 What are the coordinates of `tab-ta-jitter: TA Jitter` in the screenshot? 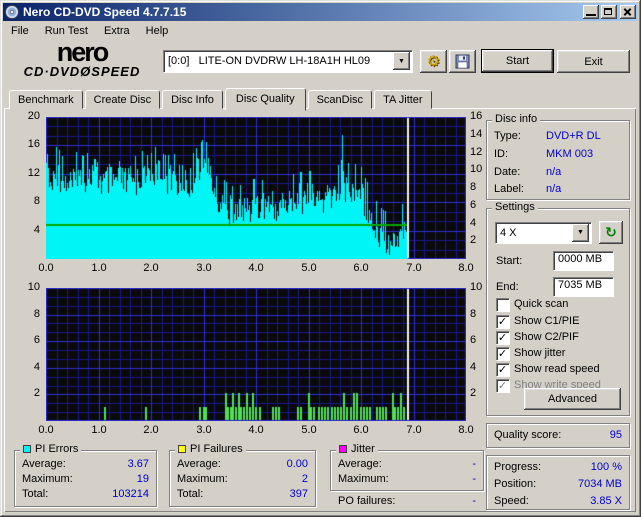 It's located at (403, 99).